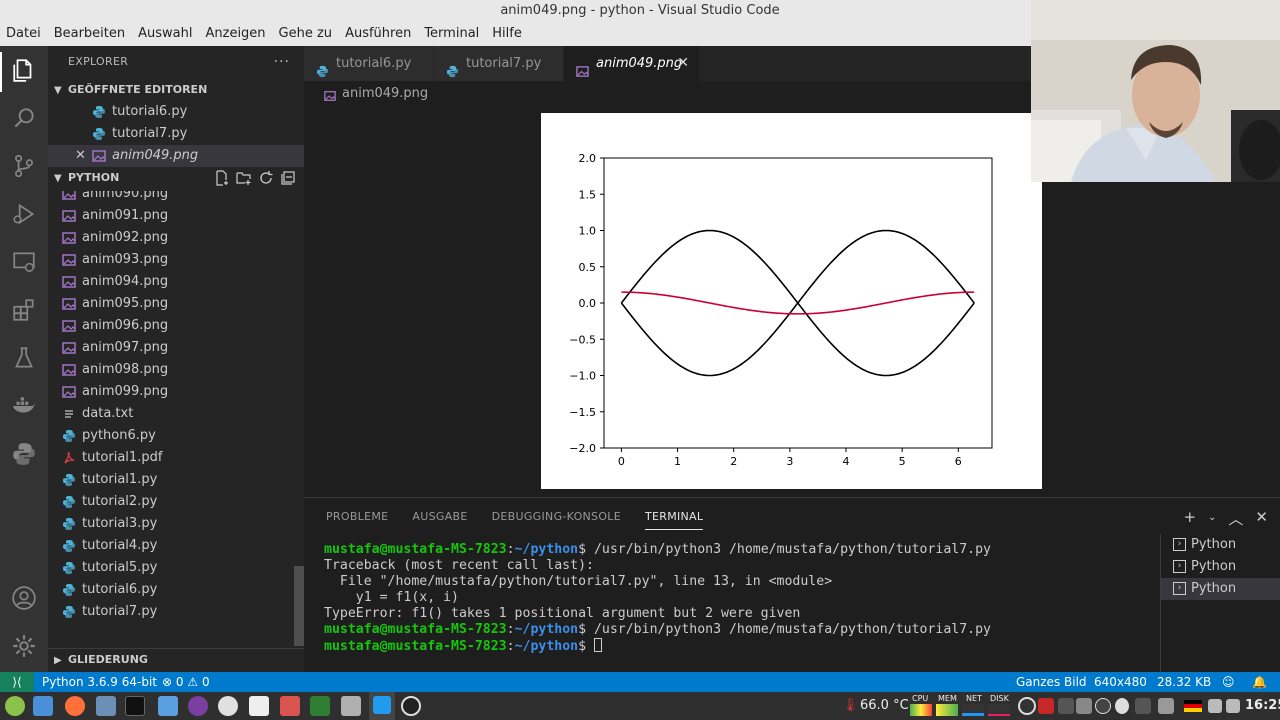 Image resolution: width=1280 pixels, height=720 pixels. What do you see at coordinates (1233, 706) in the screenshot?
I see `volume-icon` at bounding box center [1233, 706].